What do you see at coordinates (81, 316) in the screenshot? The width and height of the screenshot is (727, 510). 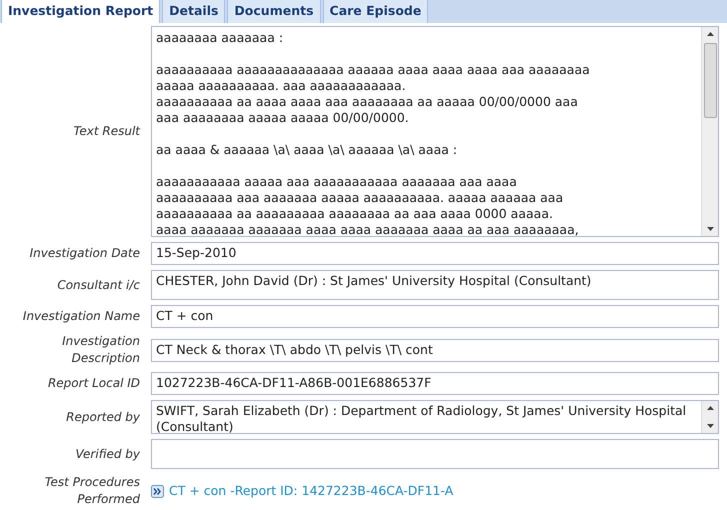 I see `field-label: Investigation Name` at bounding box center [81, 316].